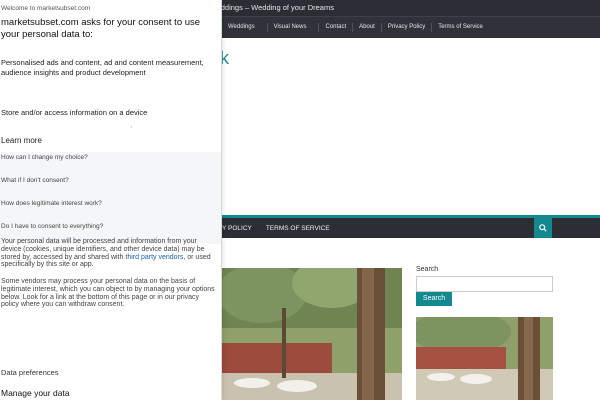 Image resolution: width=600 pixels, height=400 pixels. Describe the element at coordinates (289, 27) in the screenshot. I see `top-nav-visual-news: Visual News` at that location.